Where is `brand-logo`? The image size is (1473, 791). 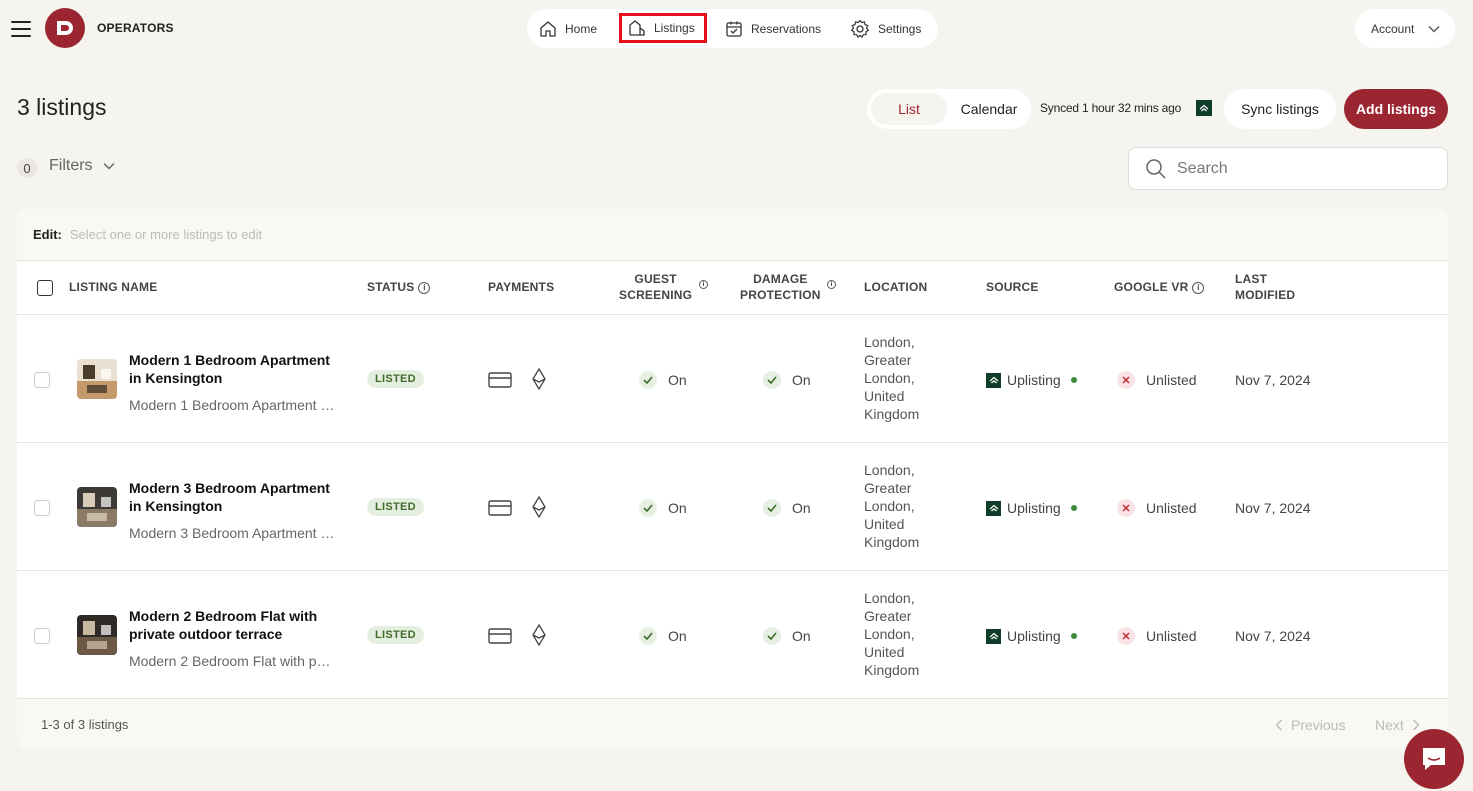 brand-logo is located at coordinates (65, 28).